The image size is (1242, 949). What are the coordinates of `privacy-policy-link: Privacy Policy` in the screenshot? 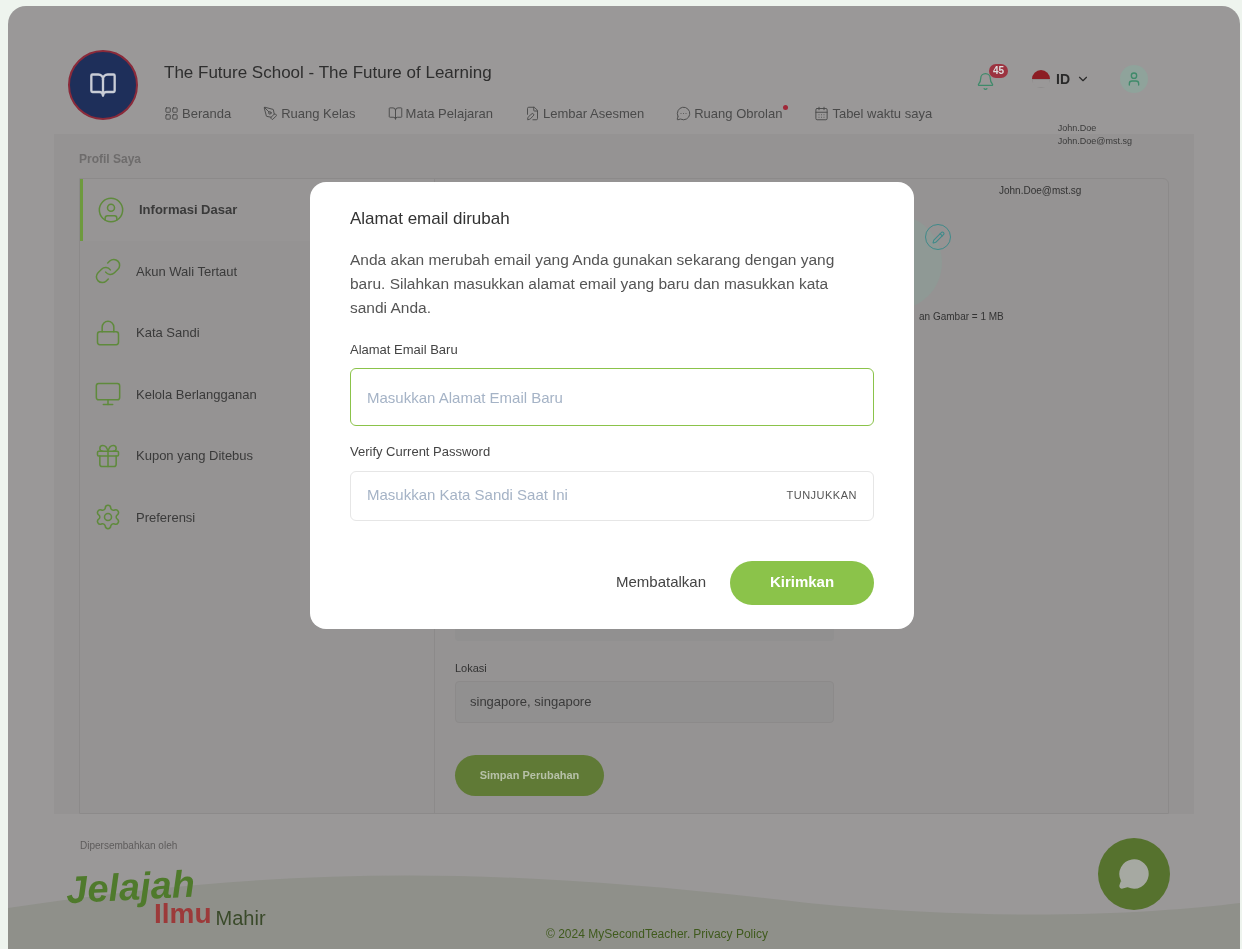 It's located at (730, 934).